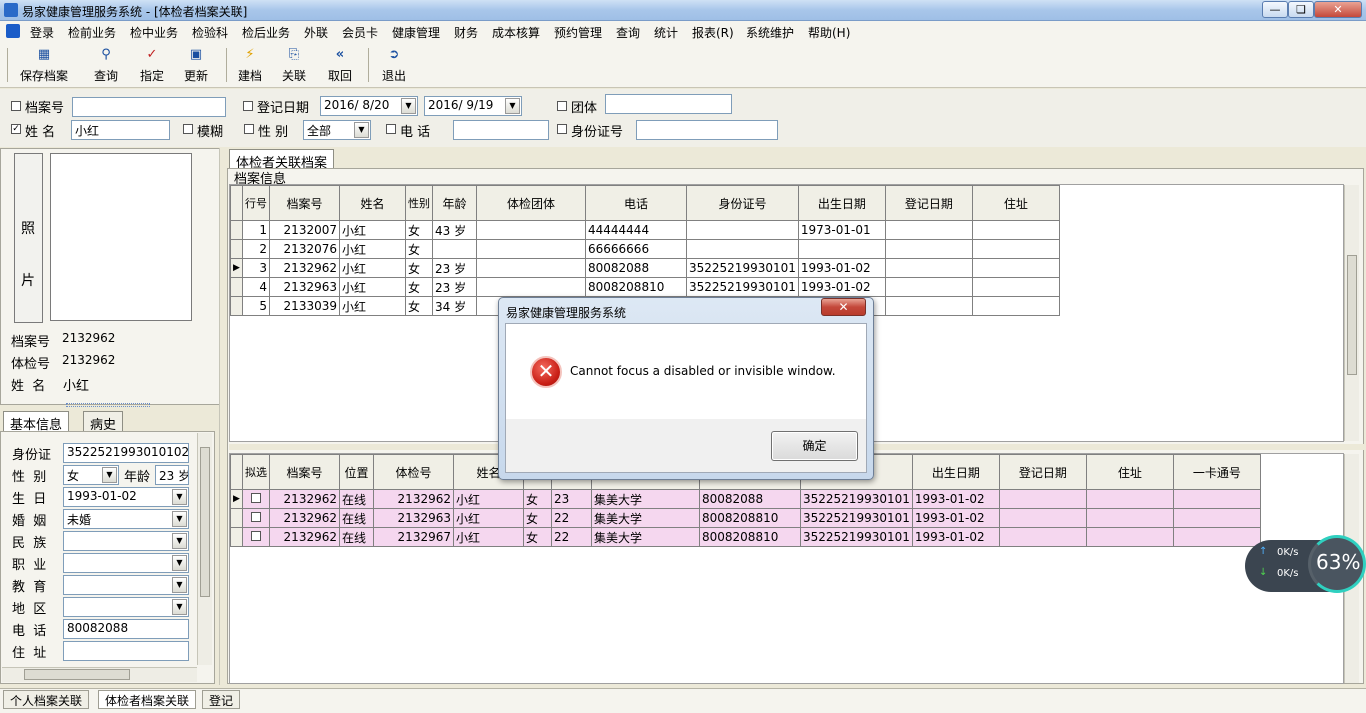 Image resolution: width=1366 pixels, height=713 pixels. I want to click on record-no-input, so click(149, 107).